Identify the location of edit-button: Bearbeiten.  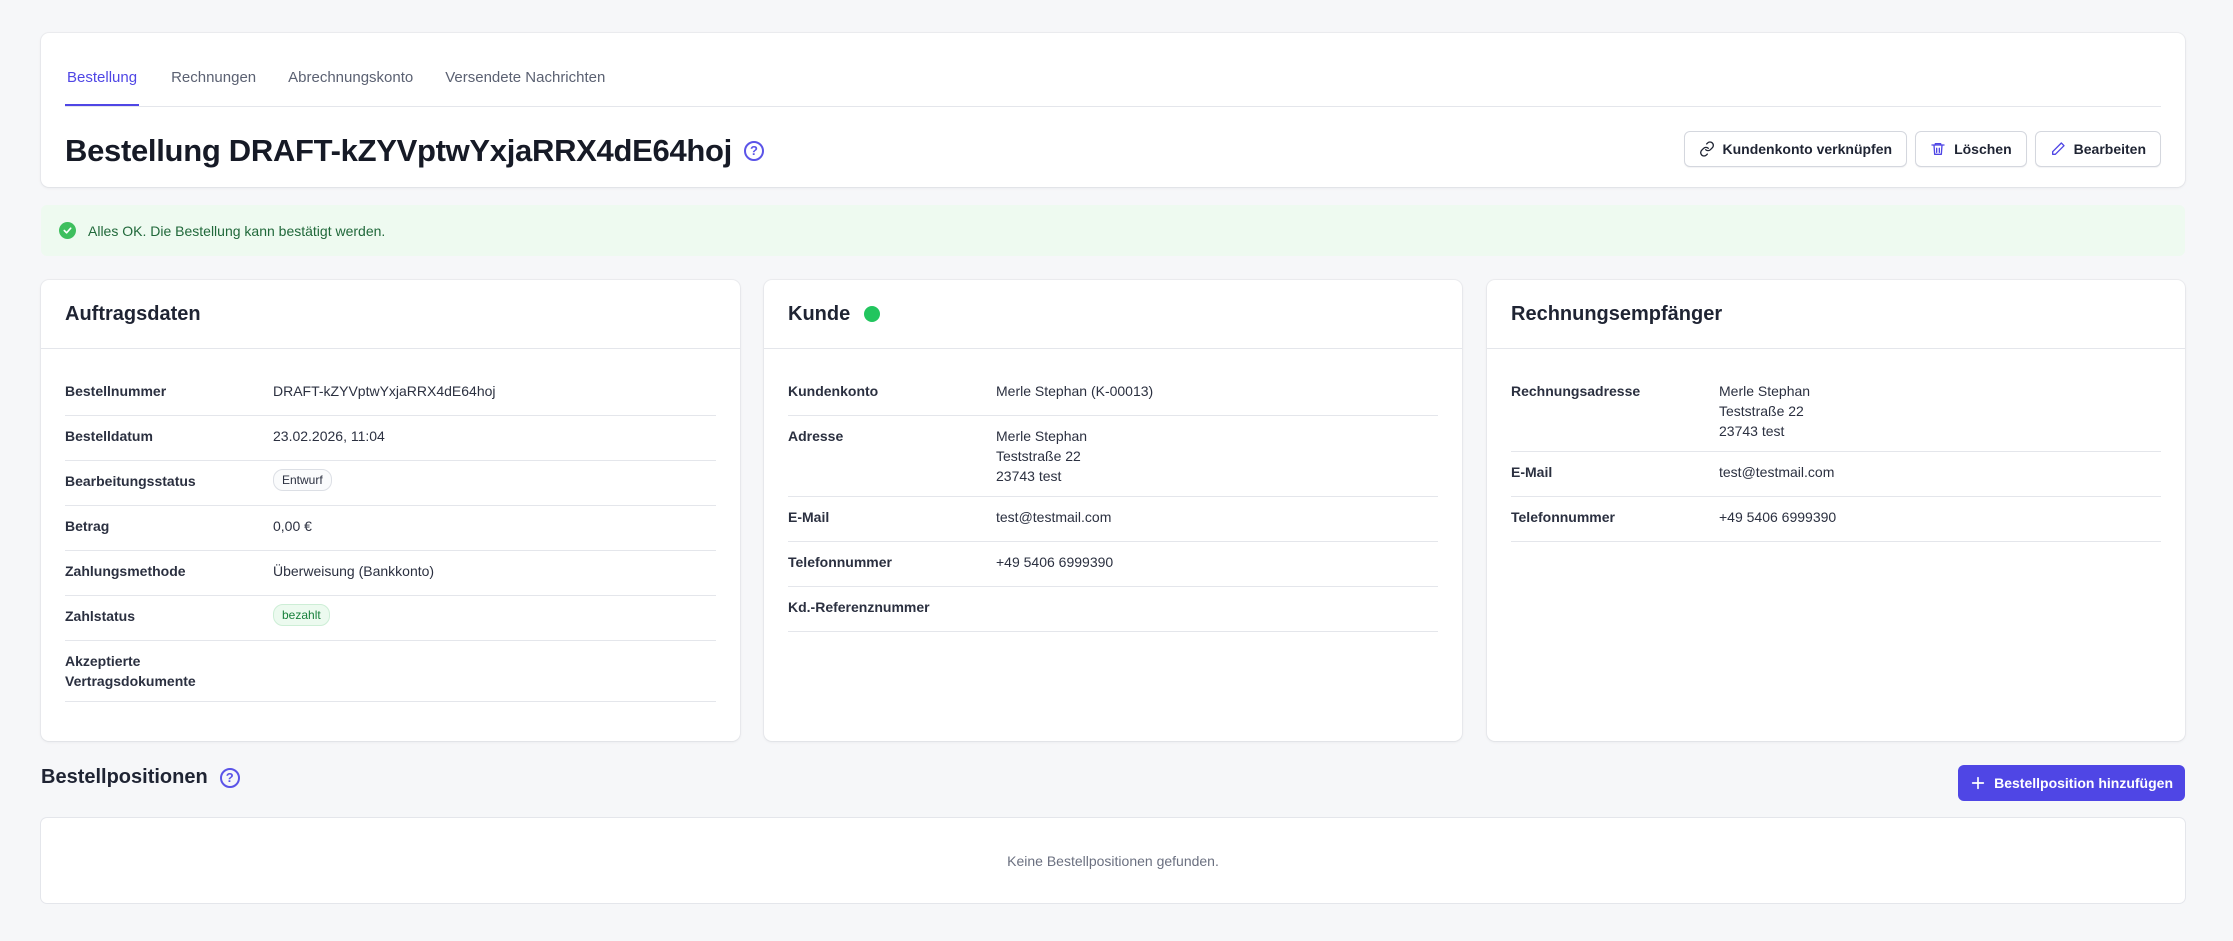
(2097, 149).